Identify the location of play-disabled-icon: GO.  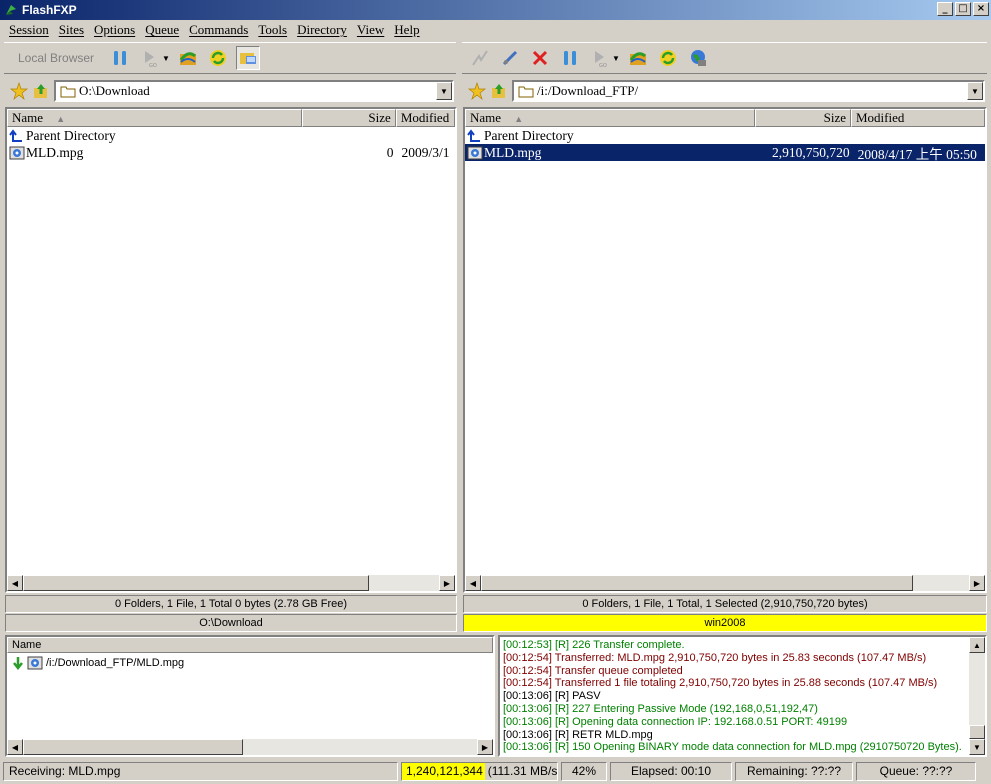
(601, 59).